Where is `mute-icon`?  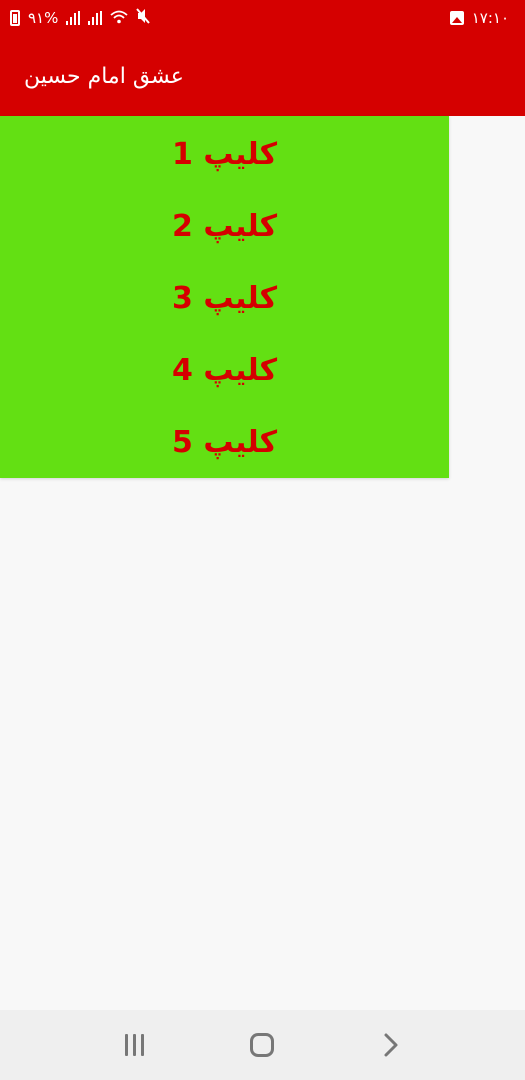 mute-icon is located at coordinates (143, 18).